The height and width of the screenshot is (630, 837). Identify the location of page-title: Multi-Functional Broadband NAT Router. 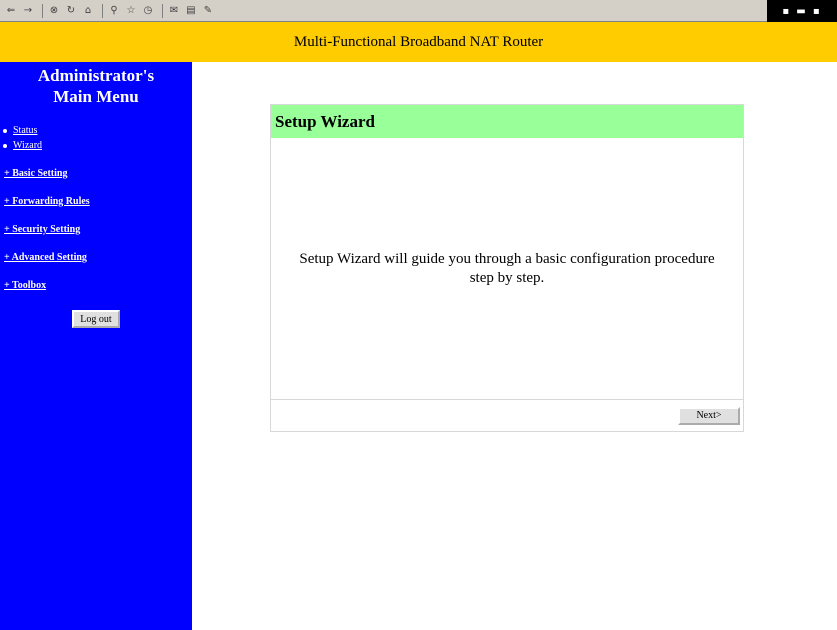
(418, 41).